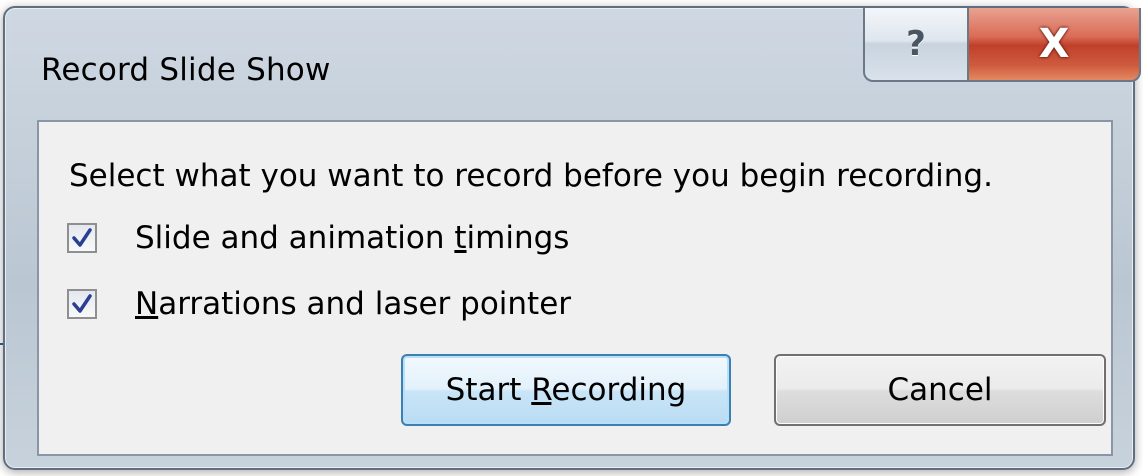  I want to click on timings-label: Slide and animation timings, so click(352, 238).